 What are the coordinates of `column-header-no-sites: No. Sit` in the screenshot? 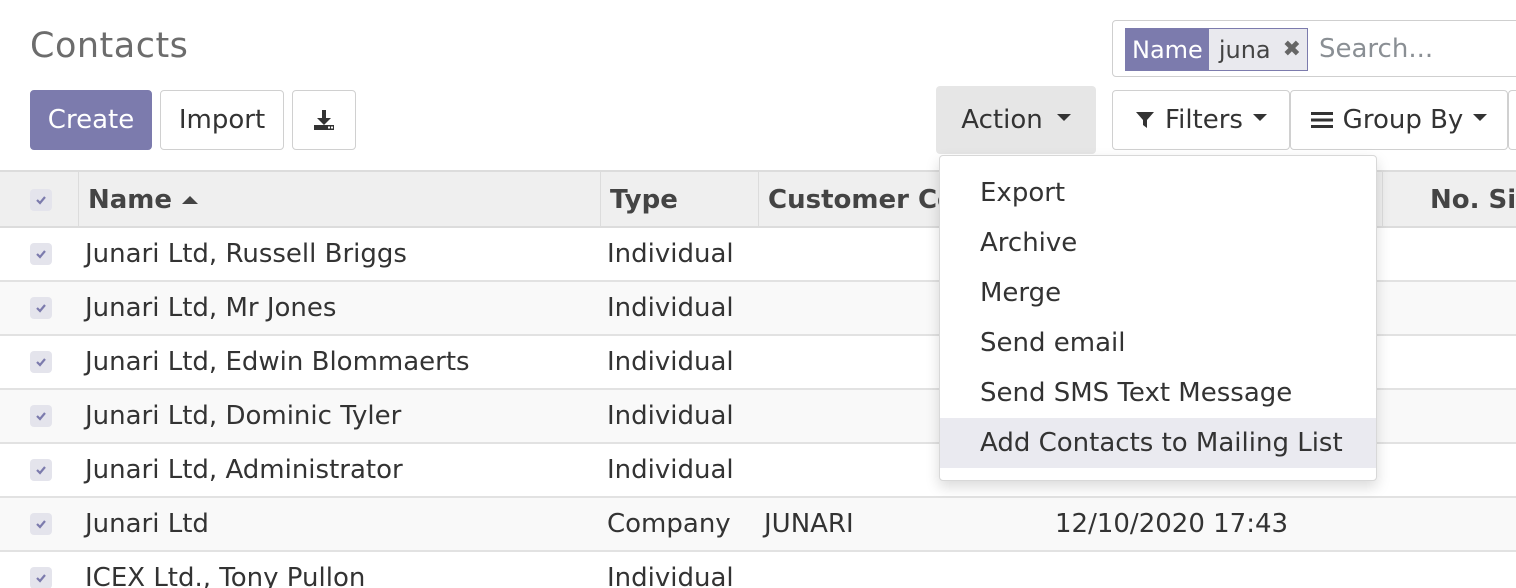 It's located at (1473, 200).